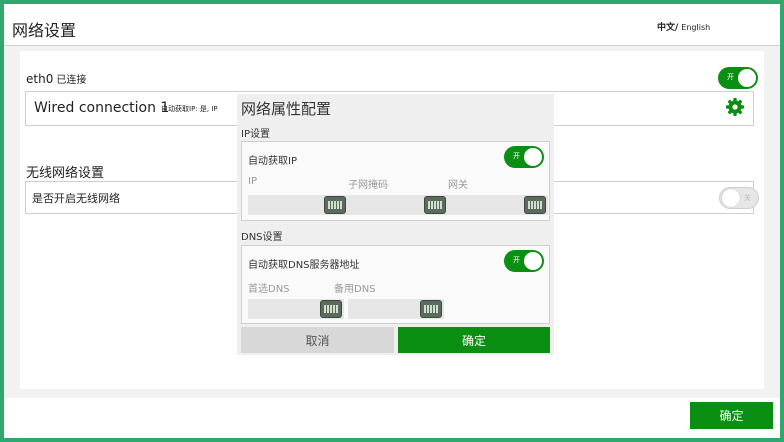  I want to click on dialog-ok-button: 确定, so click(474, 340).